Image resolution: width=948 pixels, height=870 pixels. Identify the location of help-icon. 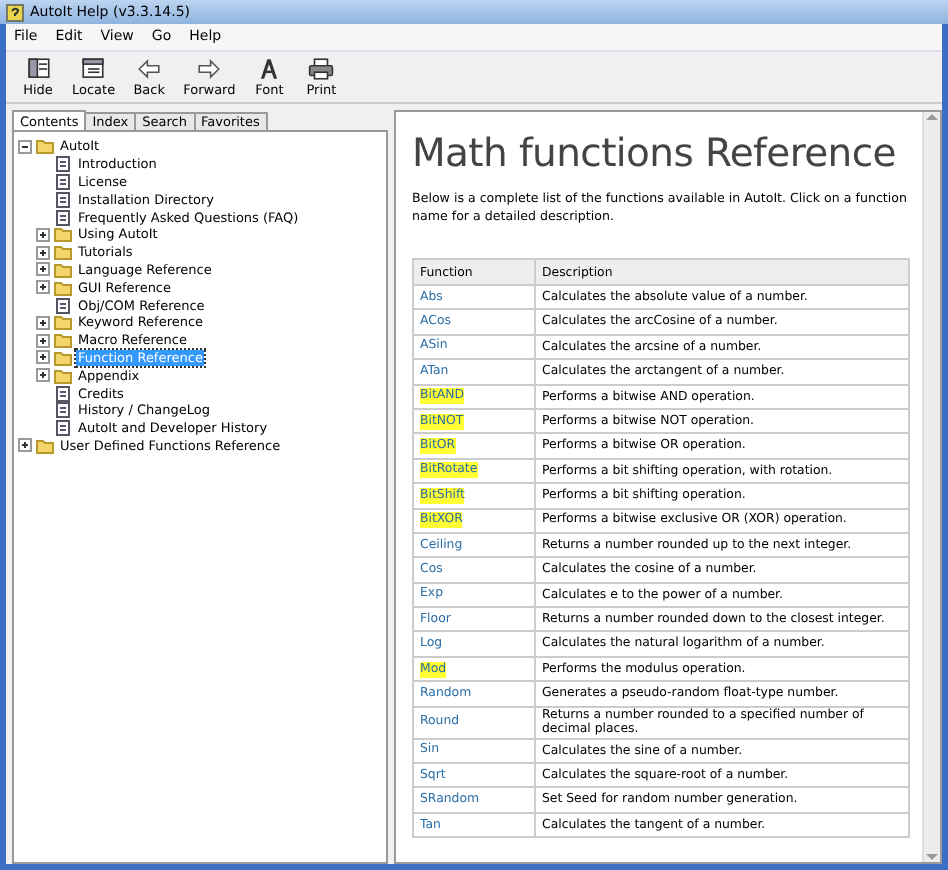
(15, 12).